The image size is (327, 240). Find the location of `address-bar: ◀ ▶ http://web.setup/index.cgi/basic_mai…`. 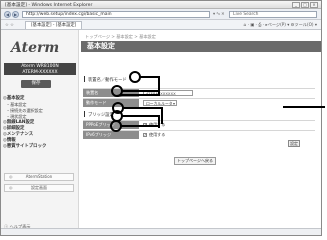

address-bar: ◀ ▶ http://web.setup/index.cgi/basic_mai… is located at coordinates (161, 14).